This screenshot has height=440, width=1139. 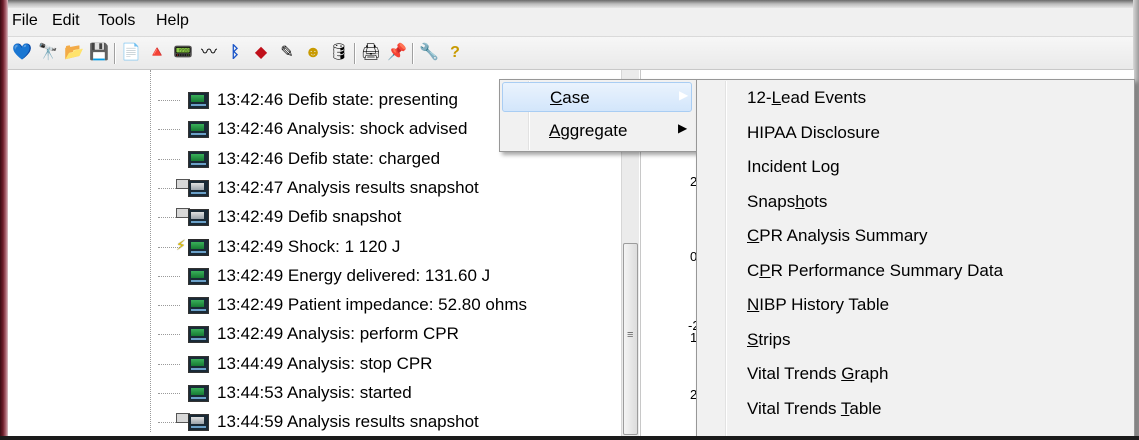 I want to click on event-row: 13:44:53 Analysis: started, so click(x=314, y=393).